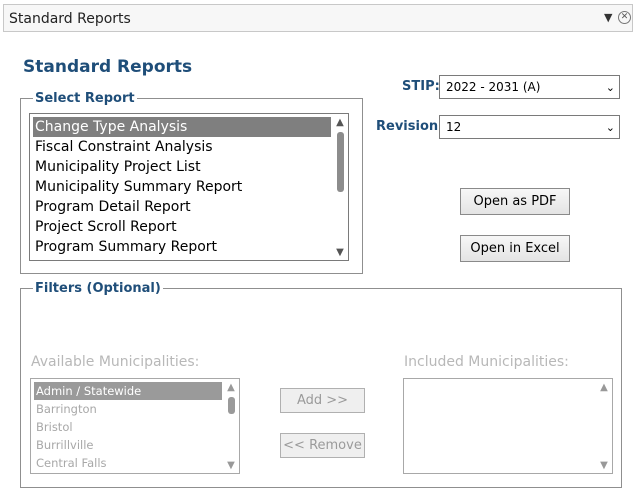 This screenshot has height=498, width=636. What do you see at coordinates (128, 391) in the screenshot?
I see `municipality-item-admin-statewide: Admin / Statewide` at bounding box center [128, 391].